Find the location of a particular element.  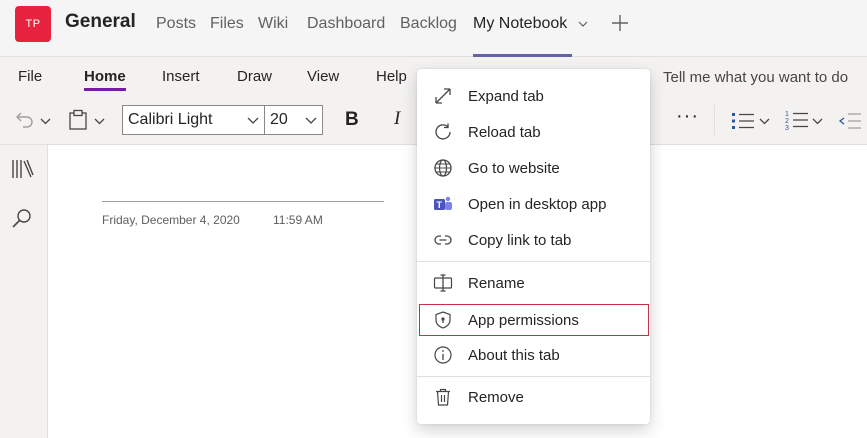

rename-icon is located at coordinates (443, 283).